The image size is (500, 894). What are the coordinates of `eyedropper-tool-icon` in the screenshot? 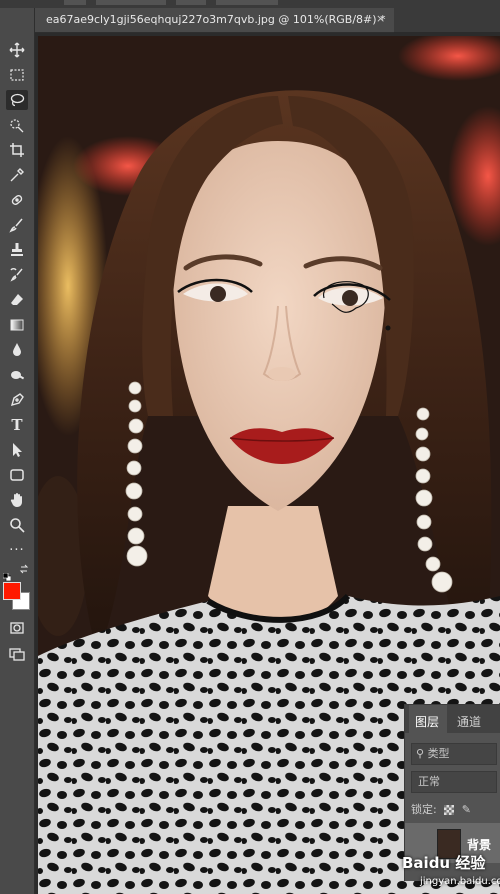 It's located at (17, 175).